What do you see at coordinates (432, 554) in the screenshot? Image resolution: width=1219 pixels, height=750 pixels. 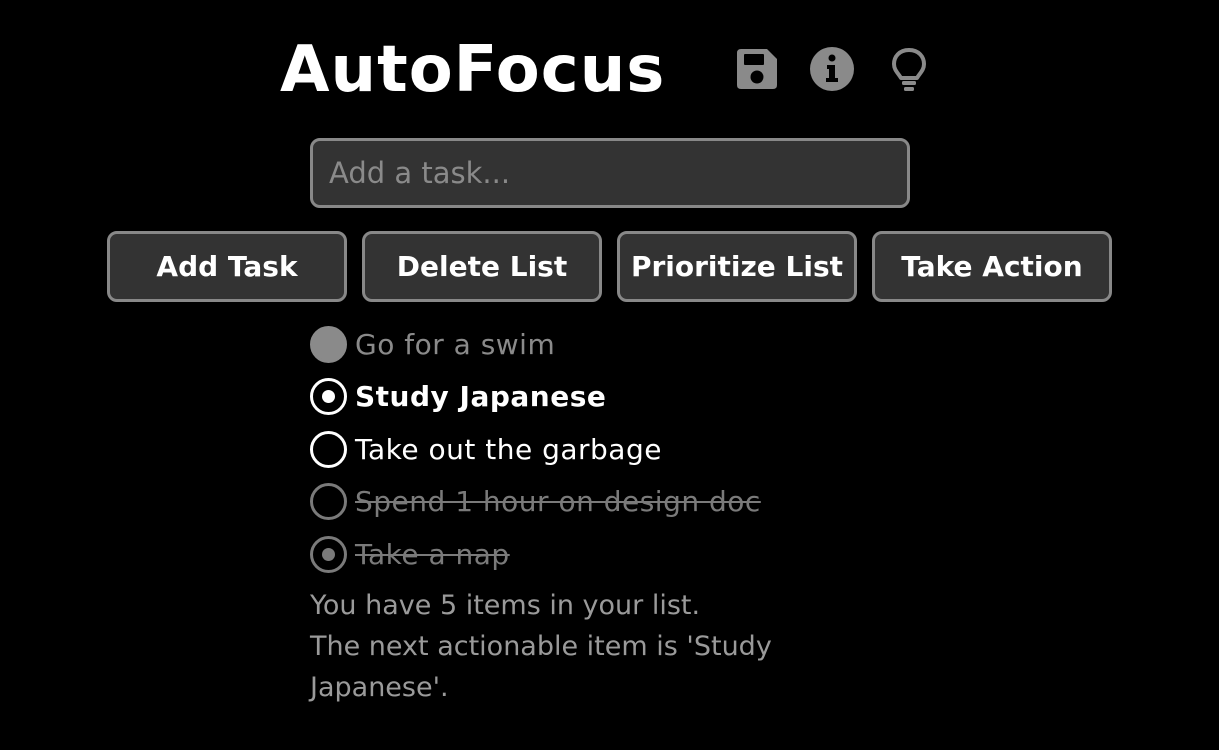 I see `task-label: Take a nap` at bounding box center [432, 554].